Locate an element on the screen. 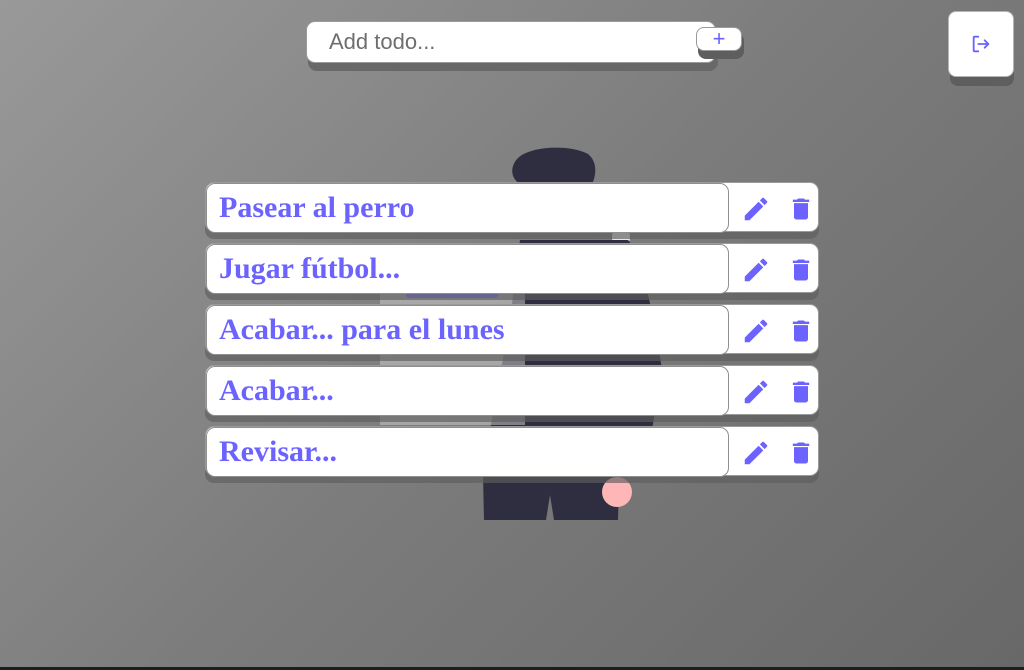 The height and width of the screenshot is (670, 1024). add-todo-input is located at coordinates (511, 42).